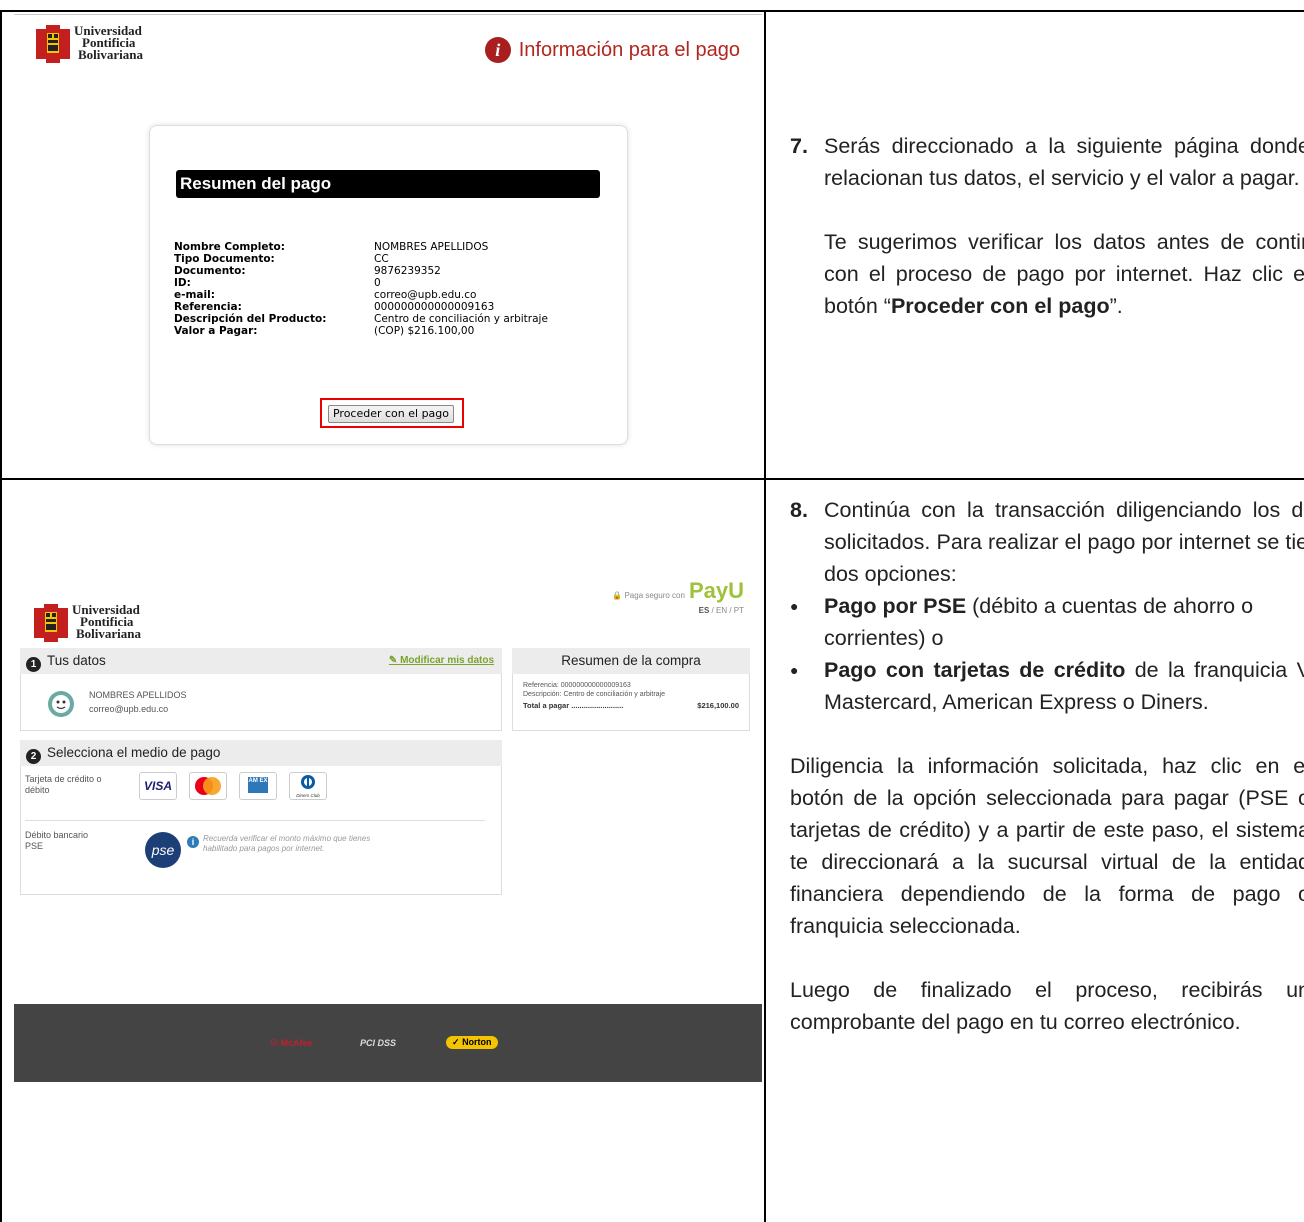 The height and width of the screenshot is (1222, 1304). What do you see at coordinates (718, 705) in the screenshot?
I see `summary-total-value: $216,100.00` at bounding box center [718, 705].